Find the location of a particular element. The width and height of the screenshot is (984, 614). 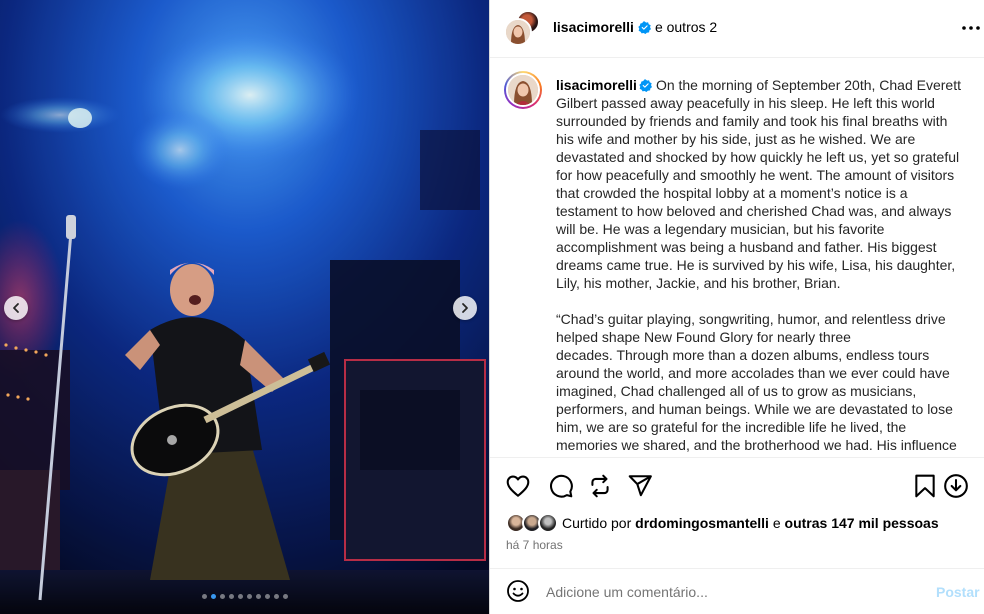

header-collaborators: e outros 2 is located at coordinates (686, 27).